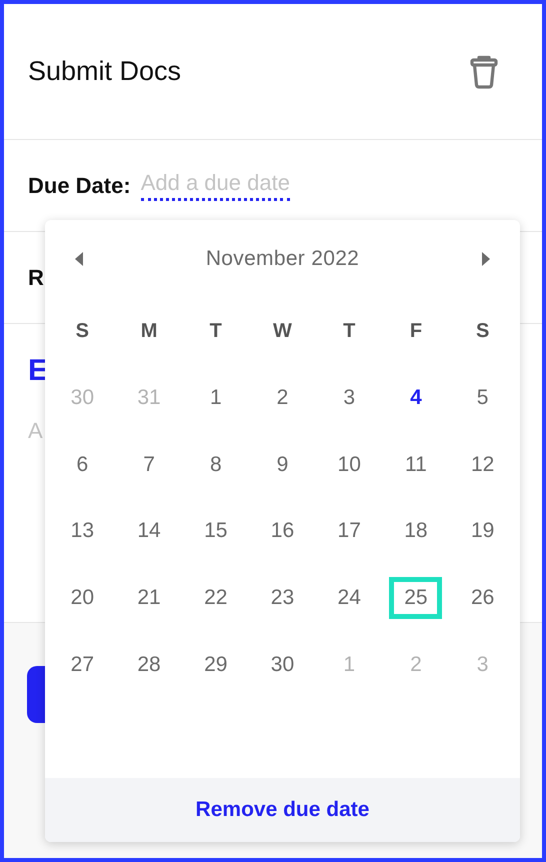  Describe the element at coordinates (483, 465) in the screenshot. I see `calendar-day: 12` at that location.